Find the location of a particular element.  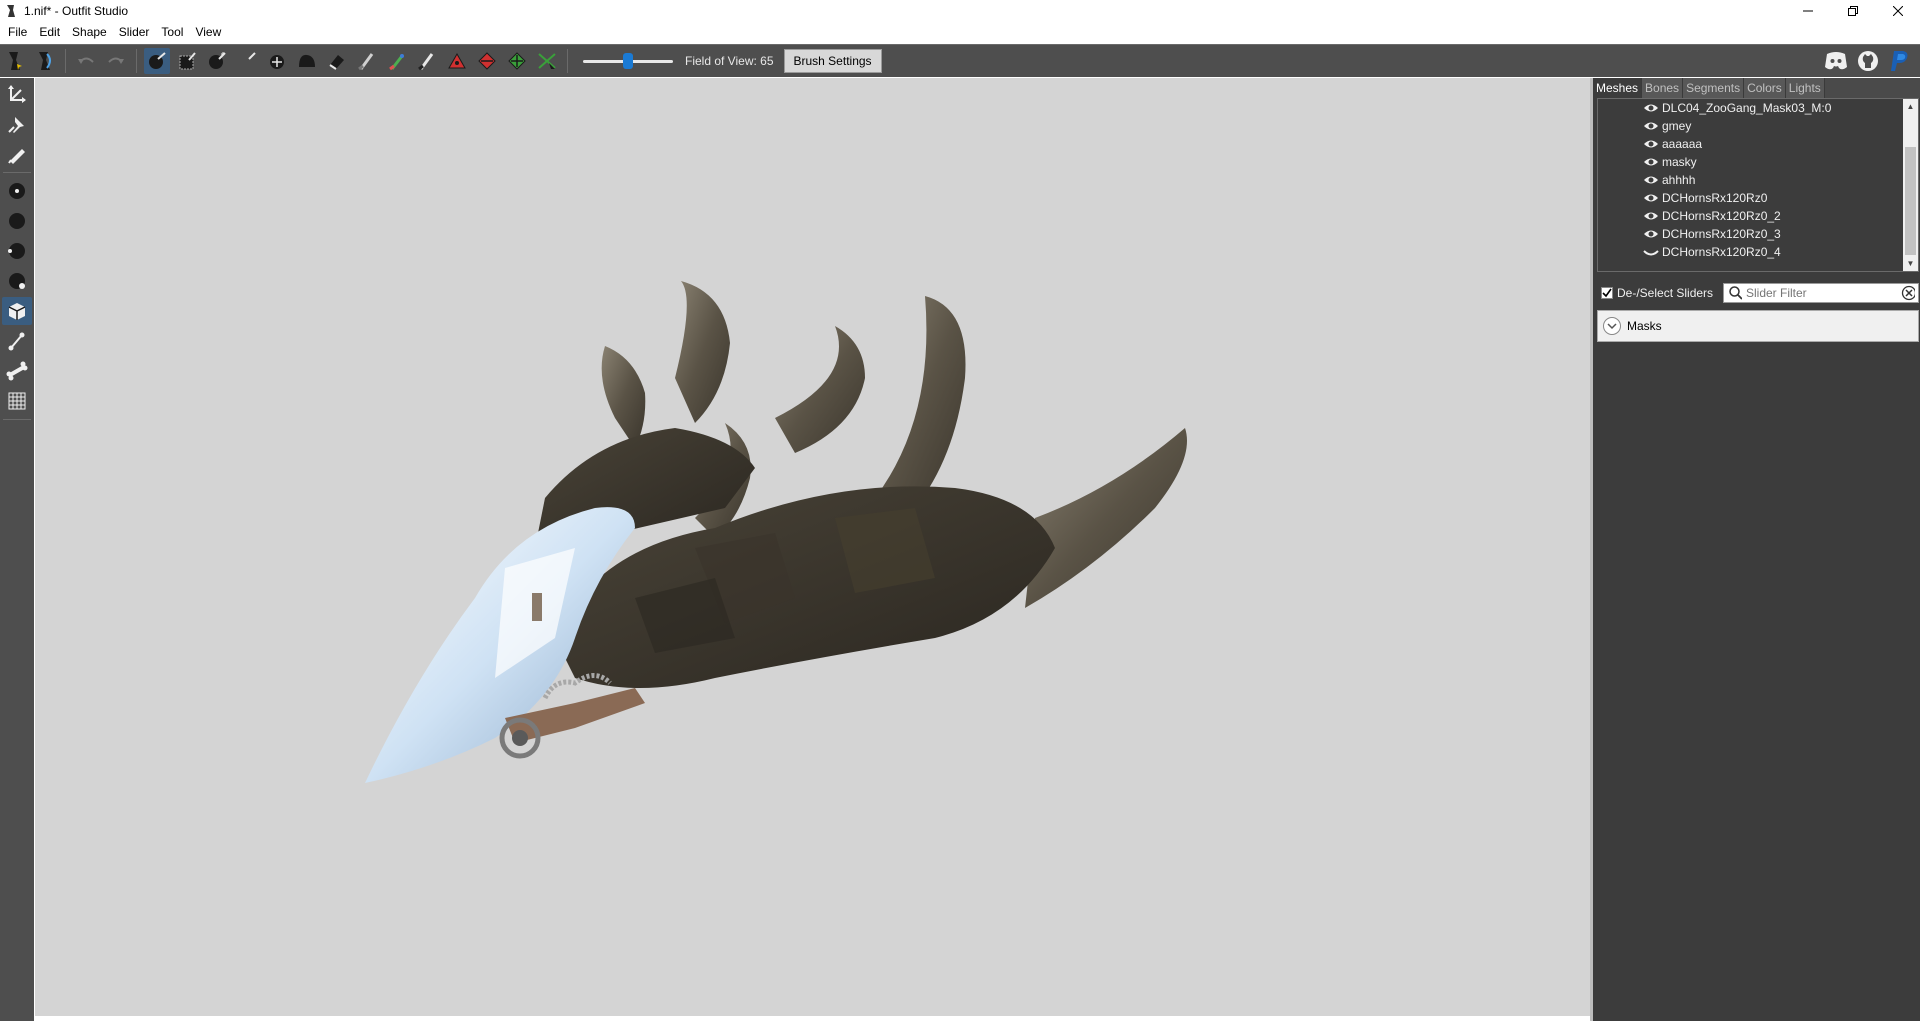

mesh-name: DCHornsRx120Rz0_4 is located at coordinates (1721, 252).